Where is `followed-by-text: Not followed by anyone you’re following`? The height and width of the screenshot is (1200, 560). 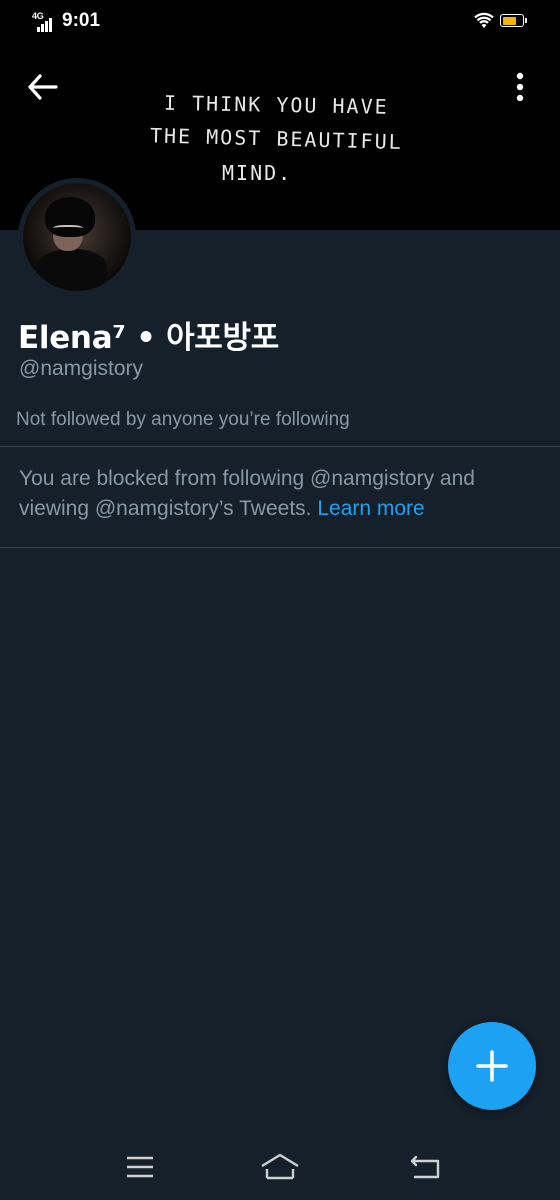 followed-by-text: Not followed by anyone you’re following is located at coordinates (183, 419).